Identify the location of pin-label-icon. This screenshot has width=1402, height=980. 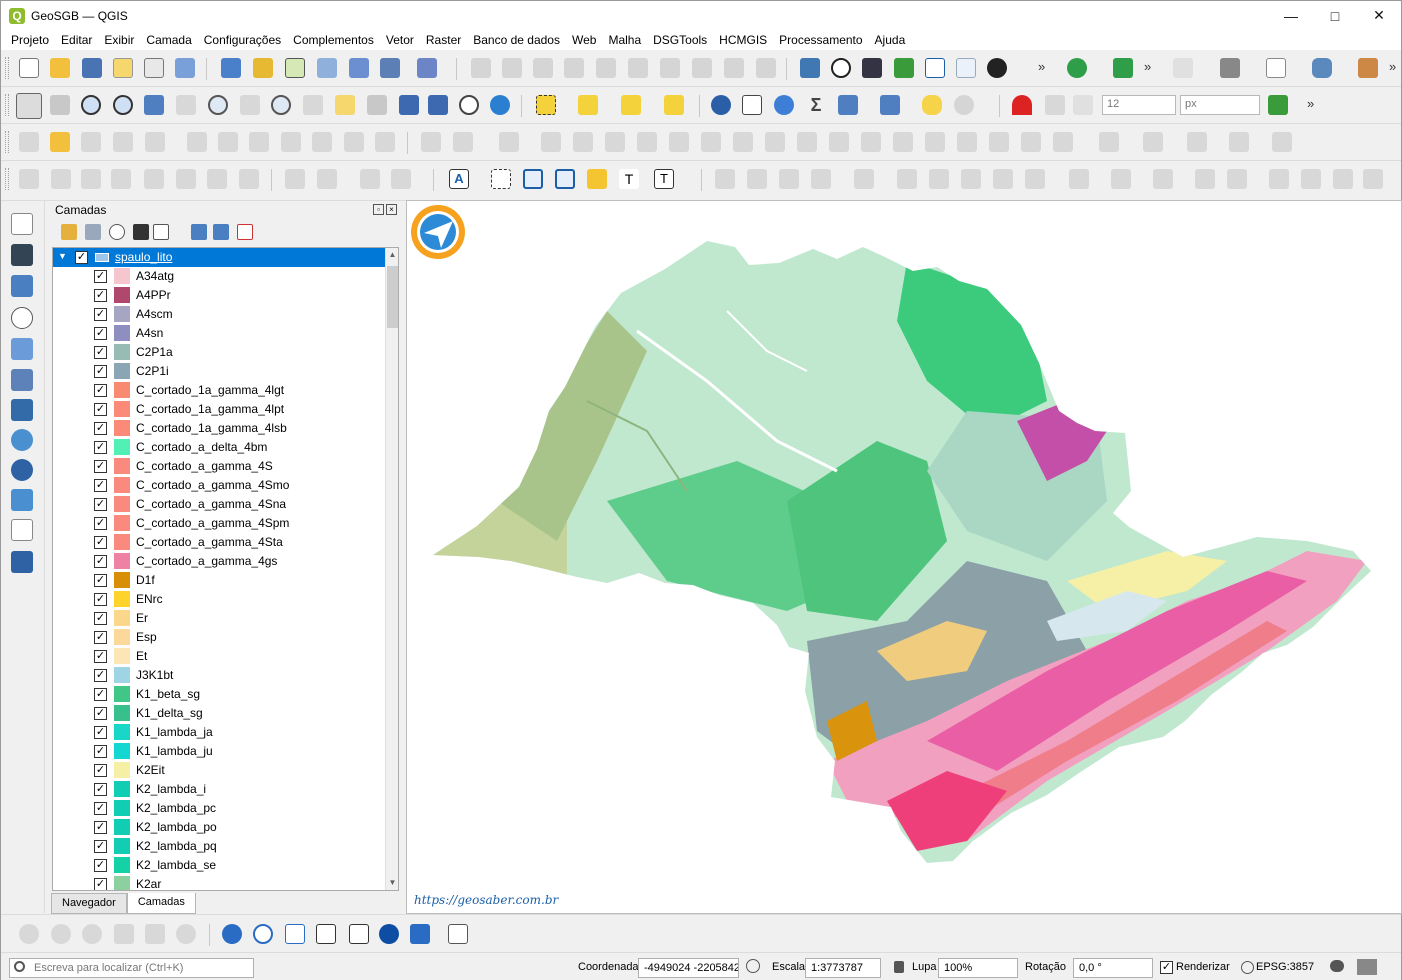
(597, 179).